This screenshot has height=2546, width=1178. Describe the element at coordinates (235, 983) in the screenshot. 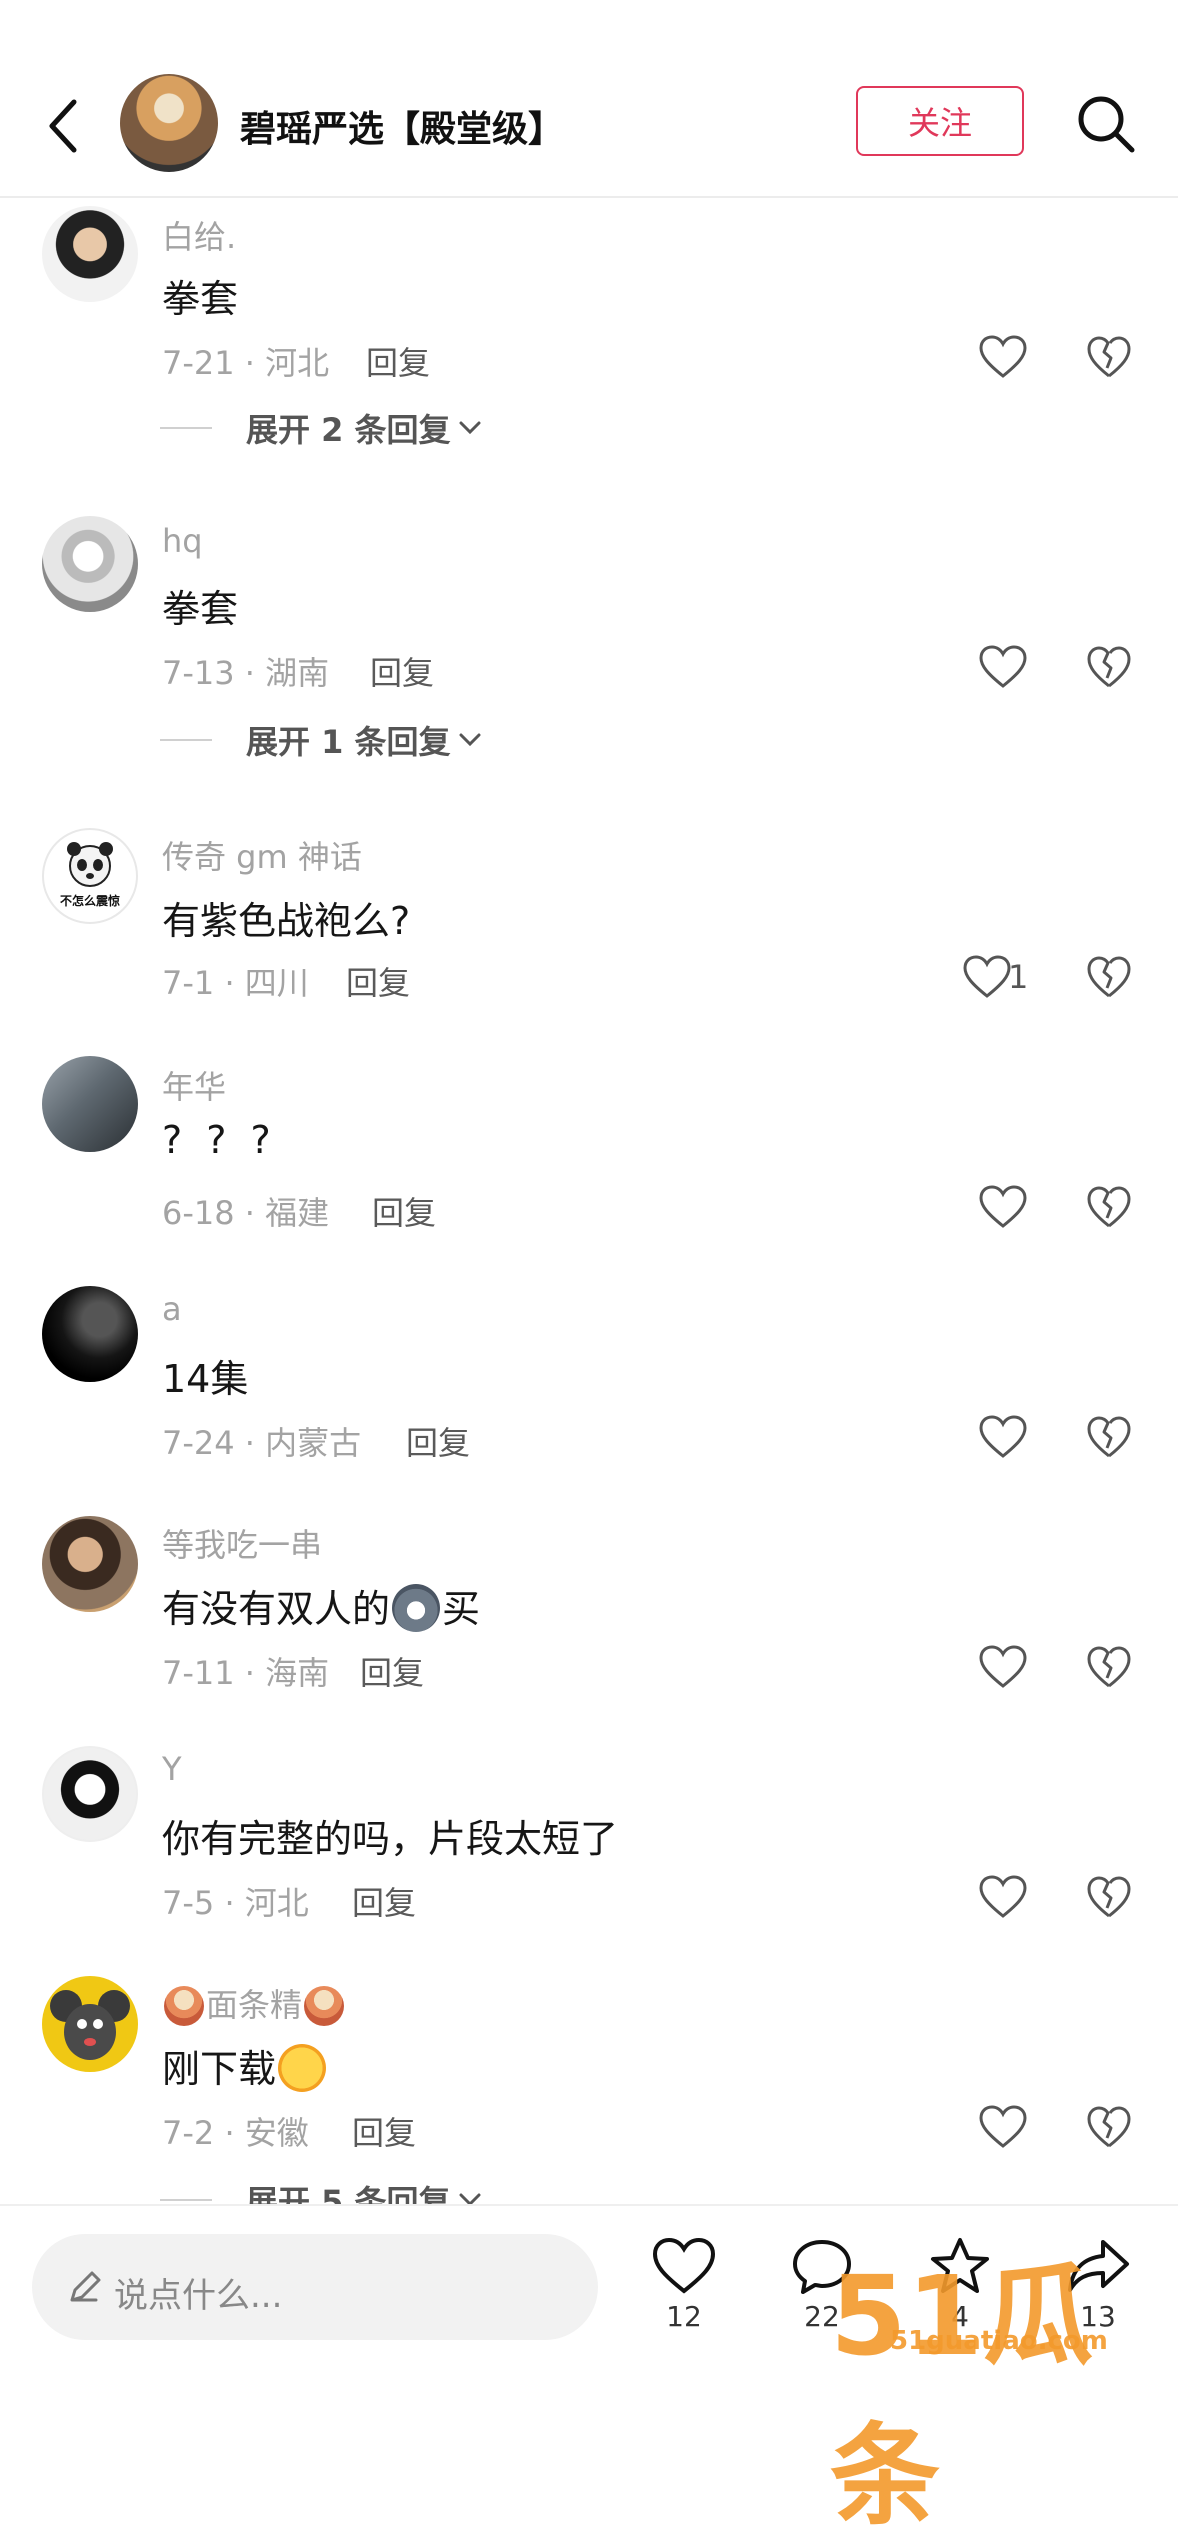

I see `comment-meta: 7-1 · 四川` at that location.